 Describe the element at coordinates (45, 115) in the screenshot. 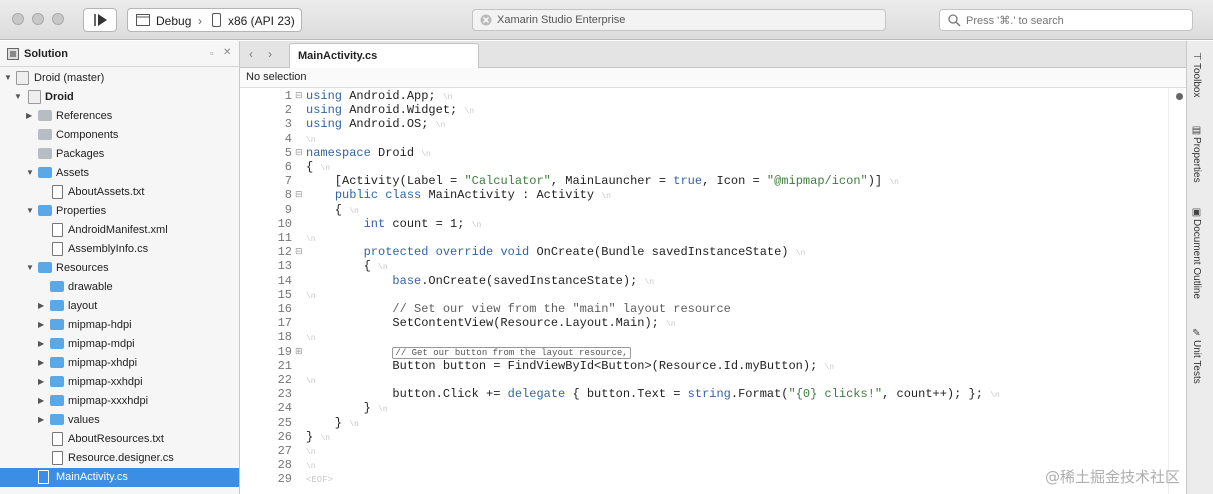

I see `references-folder-icon` at that location.